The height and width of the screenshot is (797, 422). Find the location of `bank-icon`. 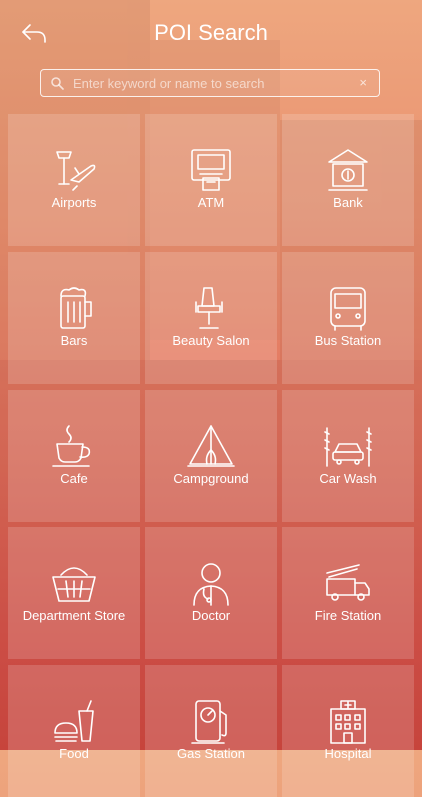

bank-icon is located at coordinates (348, 170).